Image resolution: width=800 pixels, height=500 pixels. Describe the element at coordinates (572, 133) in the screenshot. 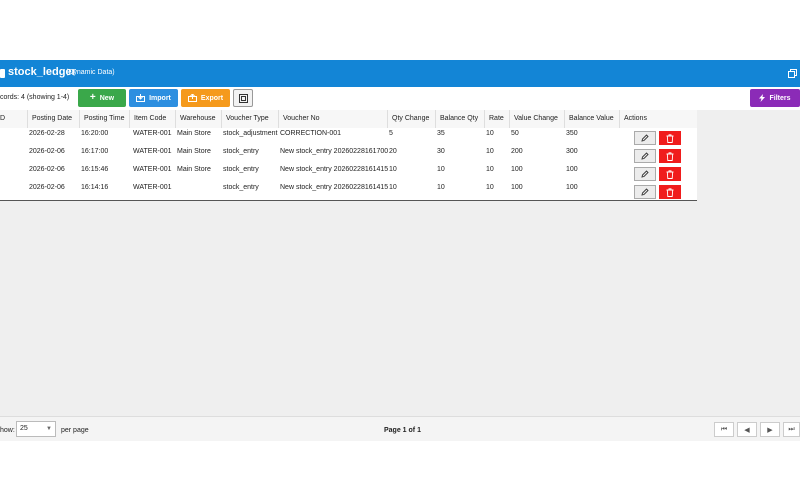

I see `cell-balance-value: 350` at that location.